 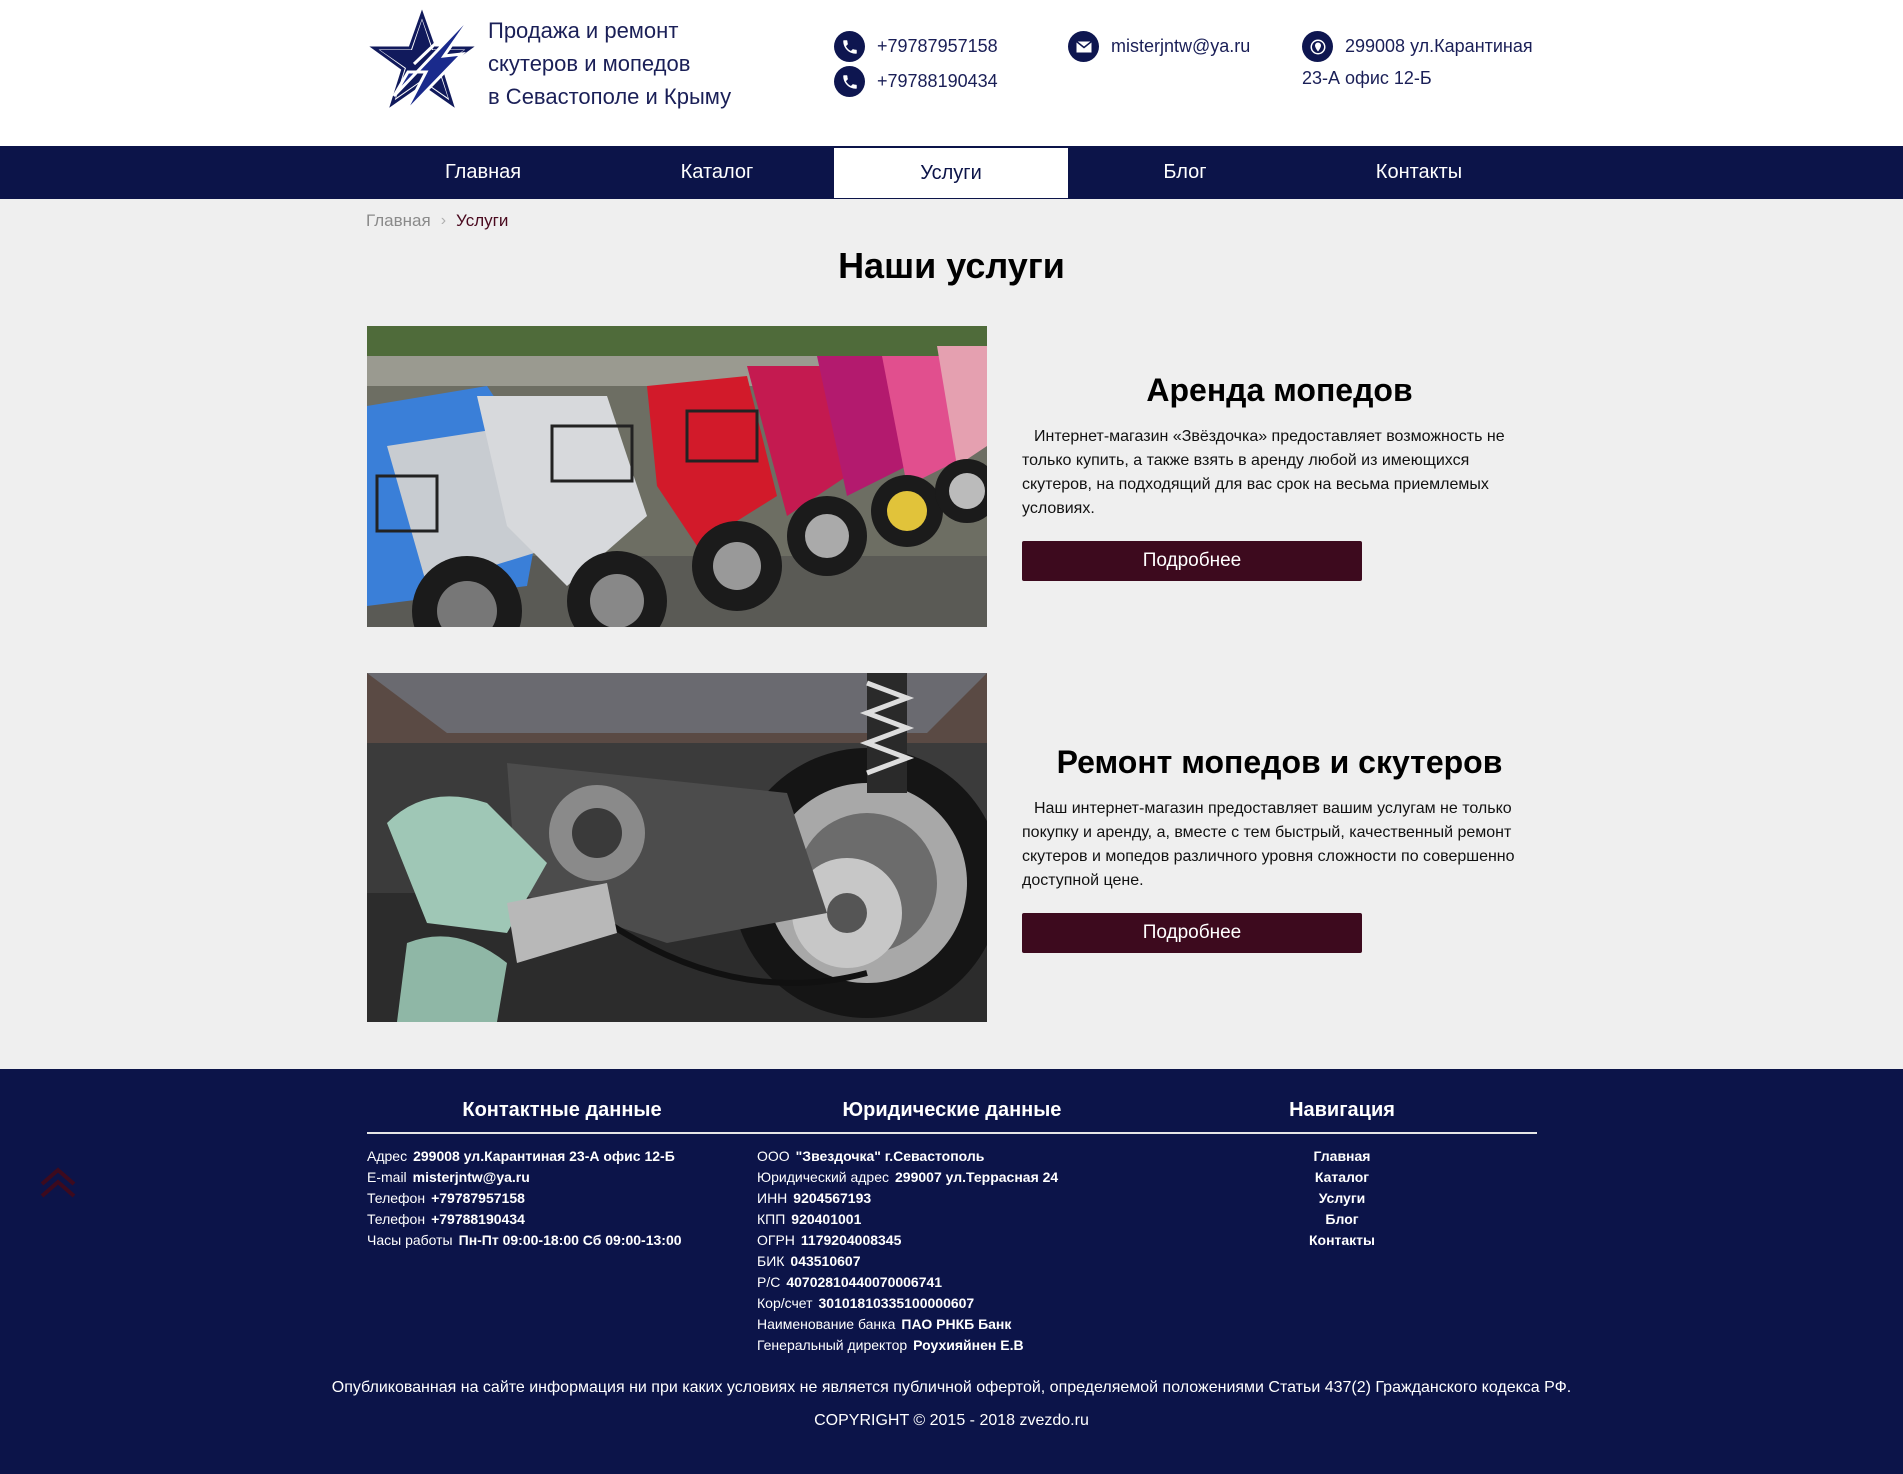 What do you see at coordinates (772, 1198) in the screenshot?
I see `row-label: ИНН` at bounding box center [772, 1198].